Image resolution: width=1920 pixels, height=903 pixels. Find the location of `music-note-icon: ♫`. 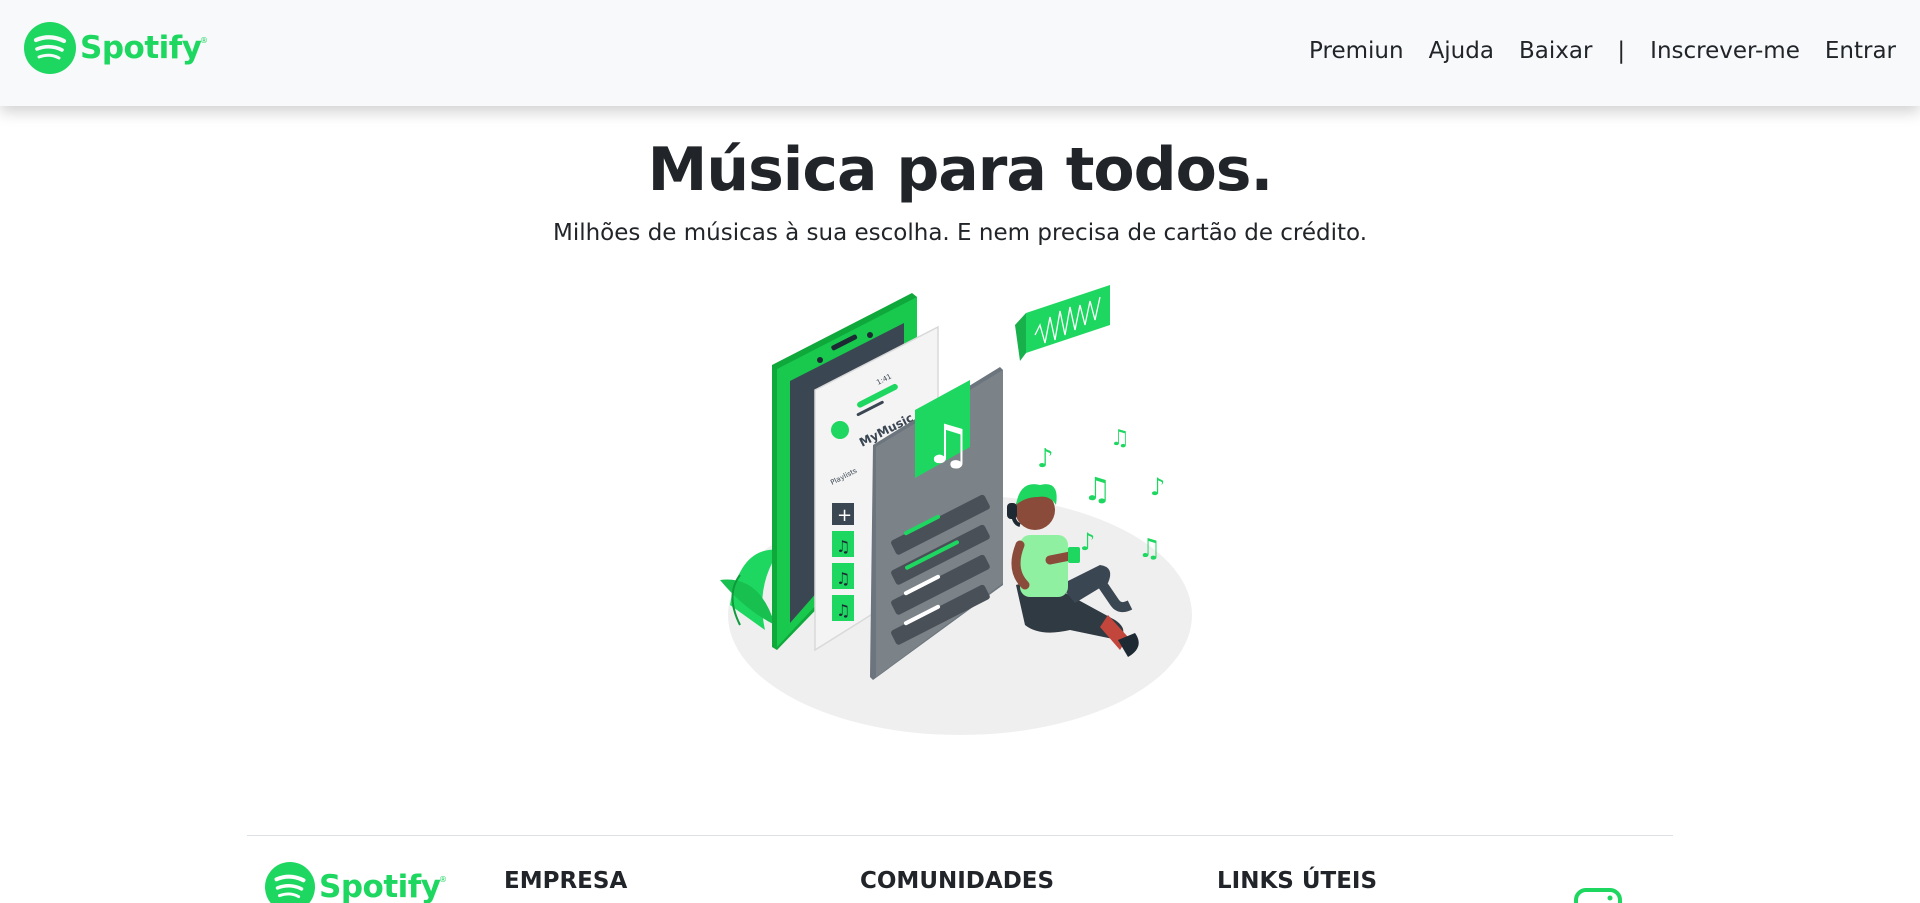

music-note-icon: ♫ is located at coordinates (948, 444).